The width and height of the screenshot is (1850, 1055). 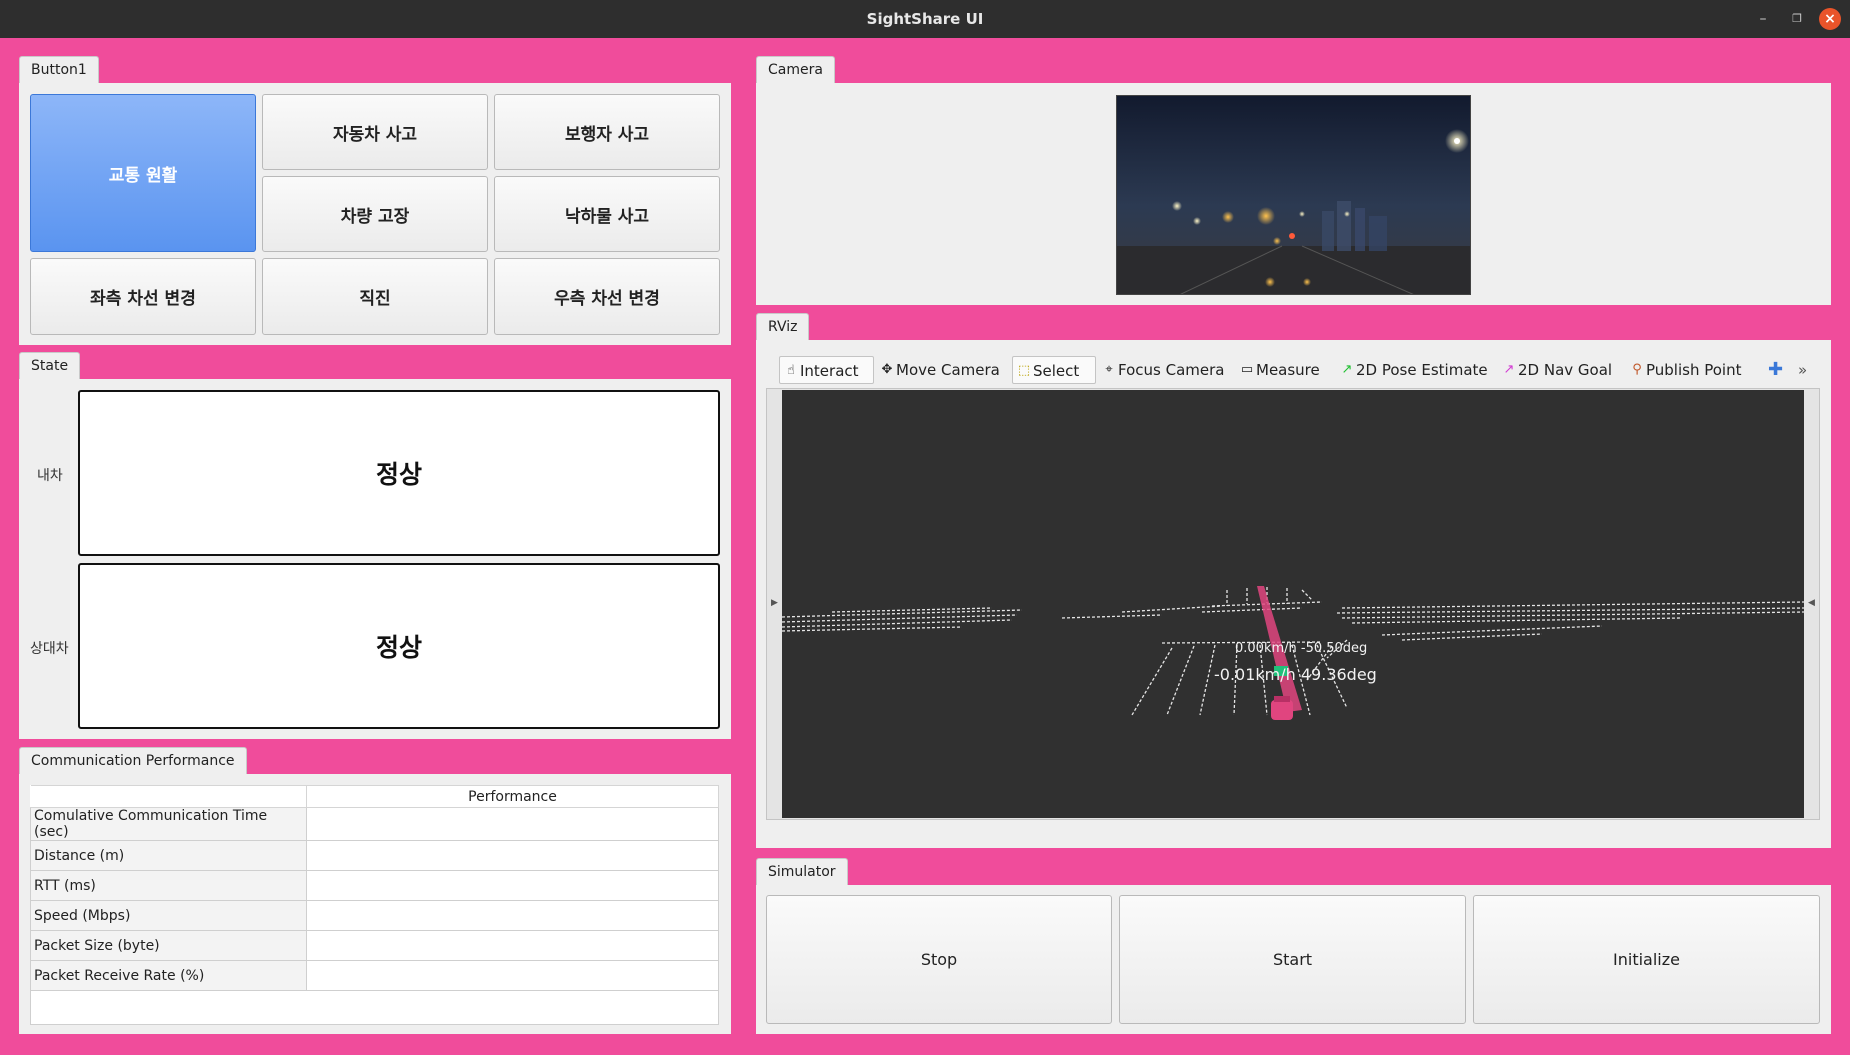 I want to click on close-icon: ×, so click(x=1830, y=19).